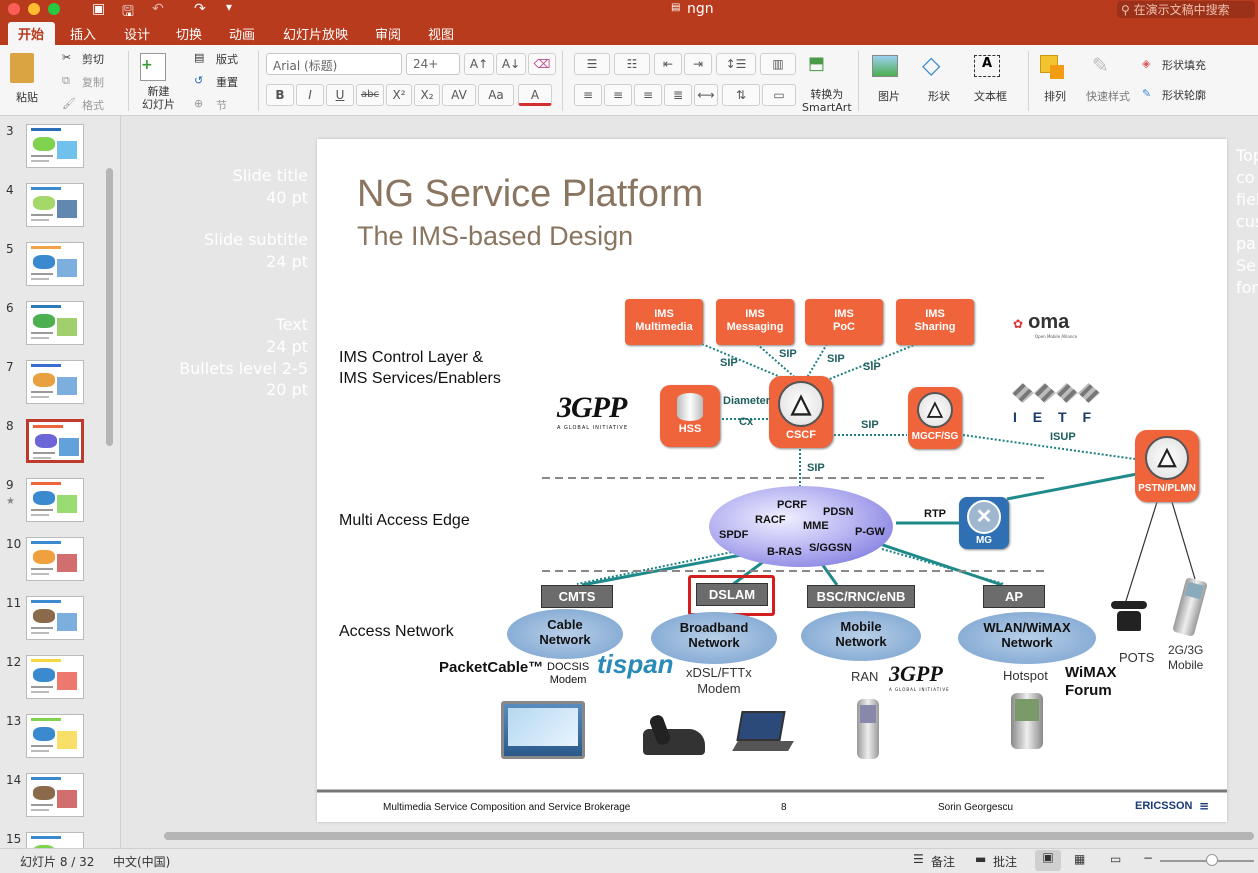 The image size is (1258, 873). I want to click on slide-subtitle: The IMS-based Design, so click(495, 236).